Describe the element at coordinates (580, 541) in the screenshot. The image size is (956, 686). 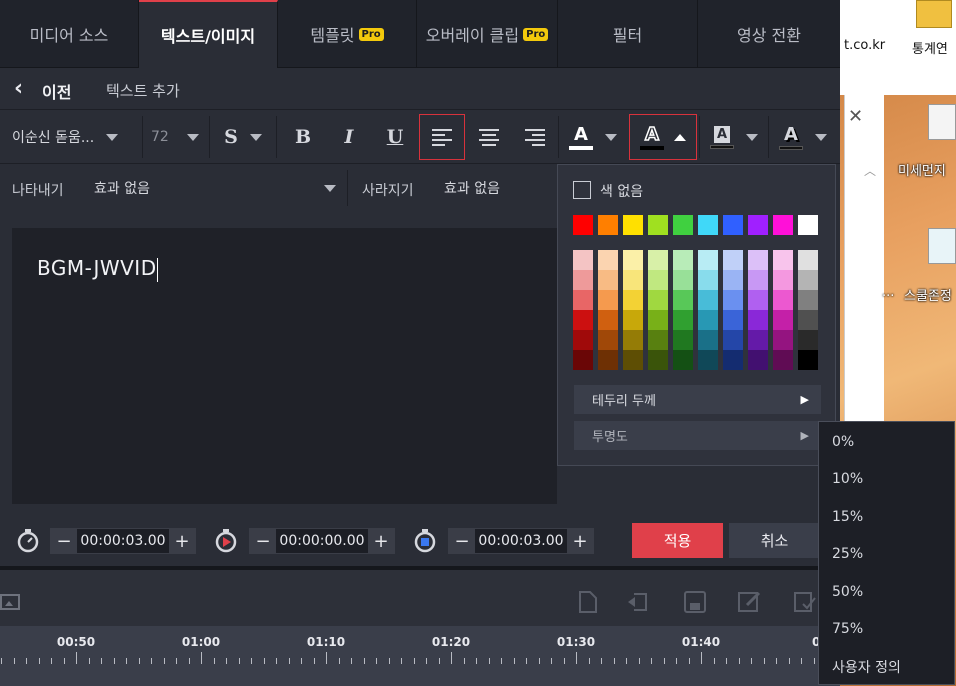
I see `end-plus-button: +` at that location.